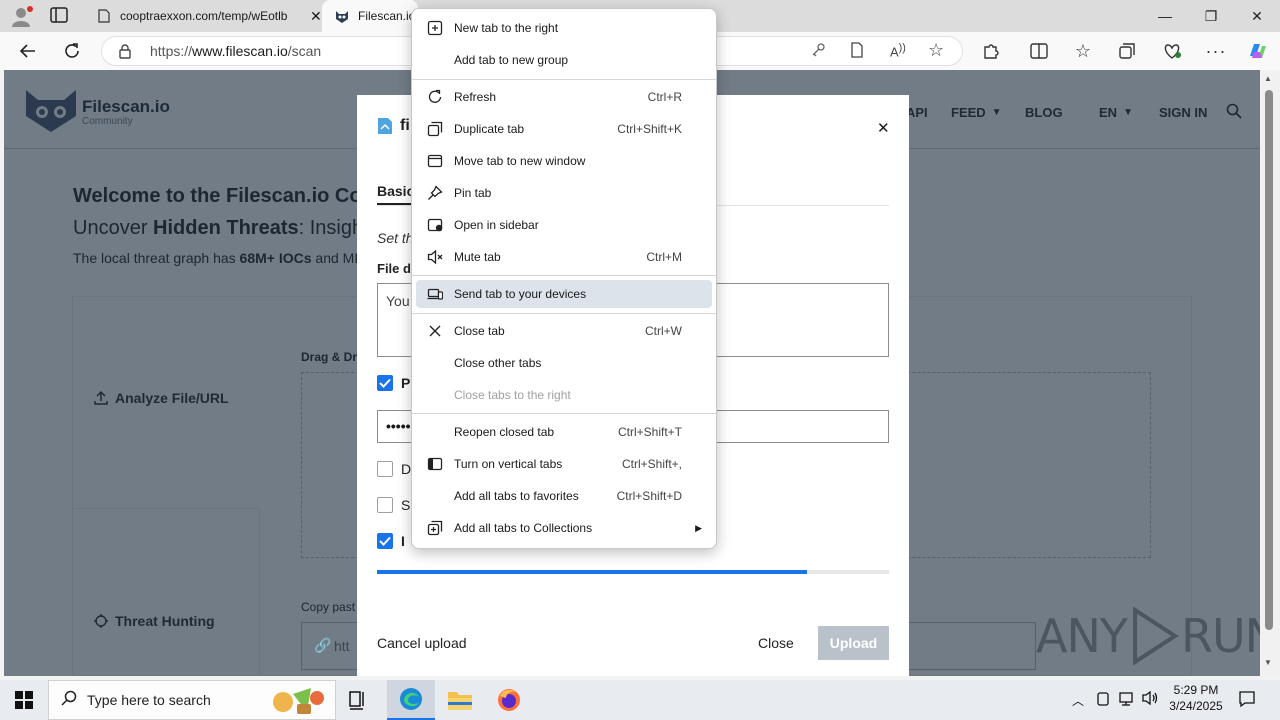 This screenshot has height=720, width=1280. Describe the element at coordinates (435, 331) in the screenshot. I see `close-icon` at that location.